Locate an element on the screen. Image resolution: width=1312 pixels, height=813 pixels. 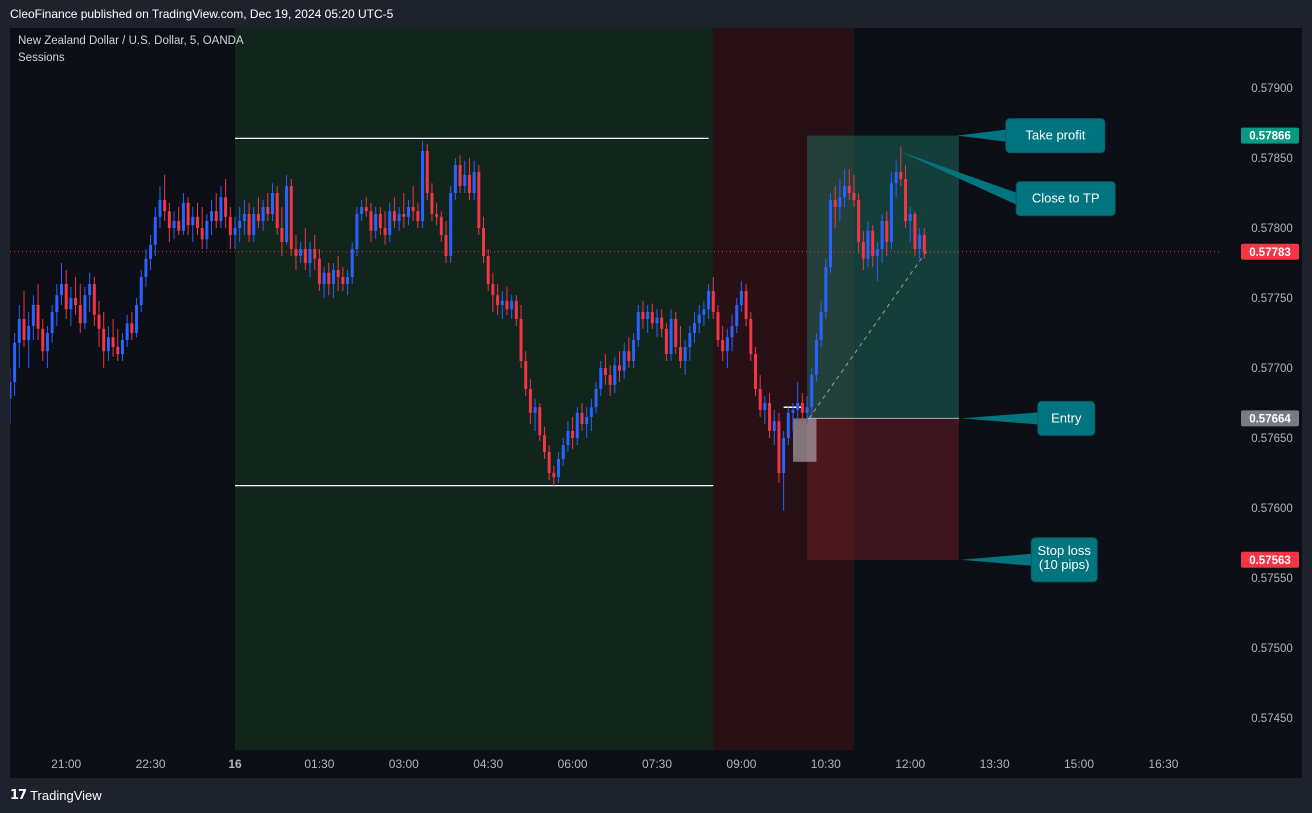
price-badge-entry: 0.57664 is located at coordinates (1270, 418).